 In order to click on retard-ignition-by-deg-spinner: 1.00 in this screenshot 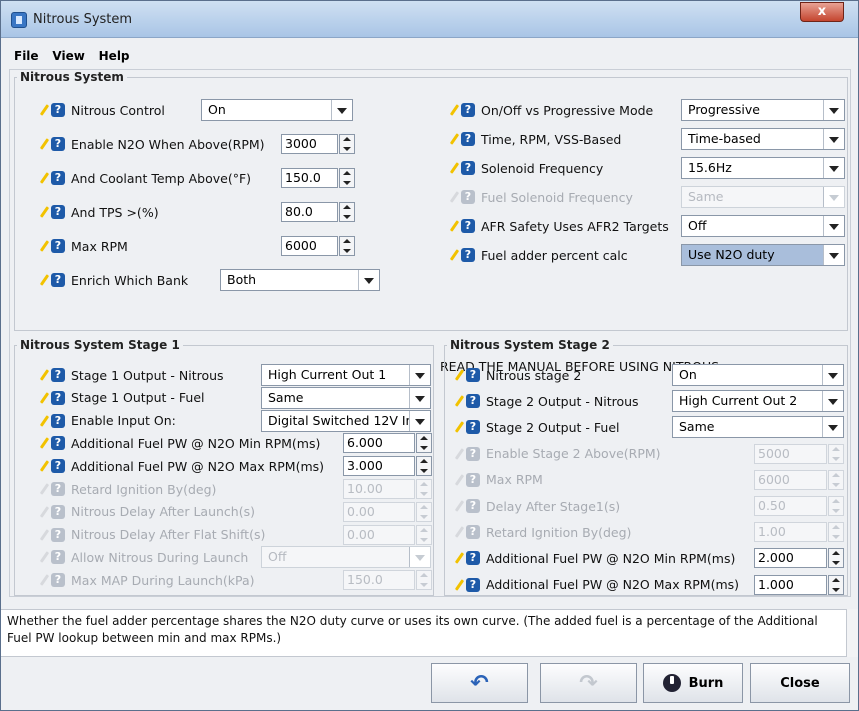, I will do `click(799, 532)`.